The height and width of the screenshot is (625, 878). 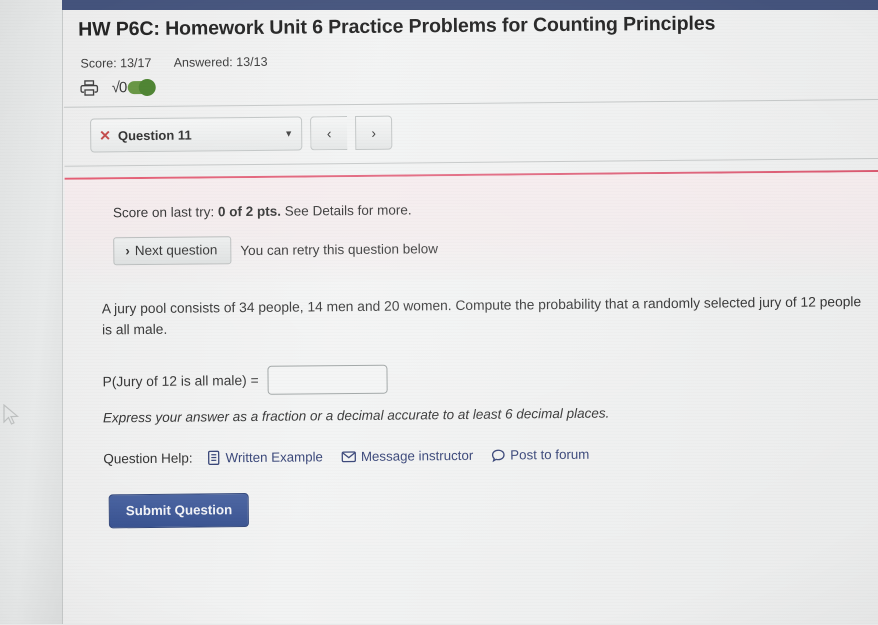 What do you see at coordinates (105, 135) in the screenshot?
I see `x-mark-icon: ✕` at bounding box center [105, 135].